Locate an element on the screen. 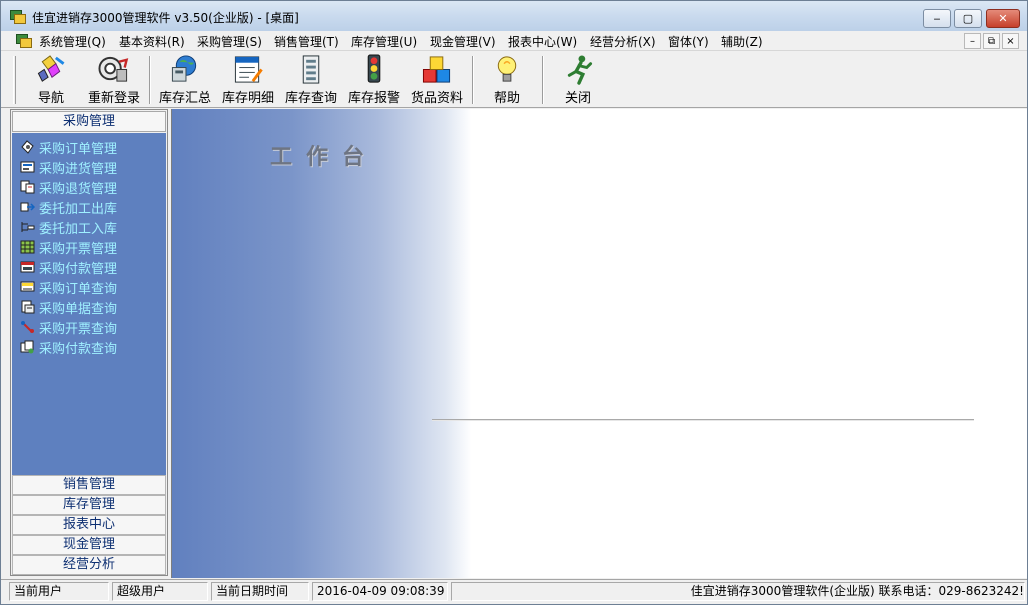 This screenshot has height=605, width=1028. invoice-query-icon is located at coordinates (27, 327).